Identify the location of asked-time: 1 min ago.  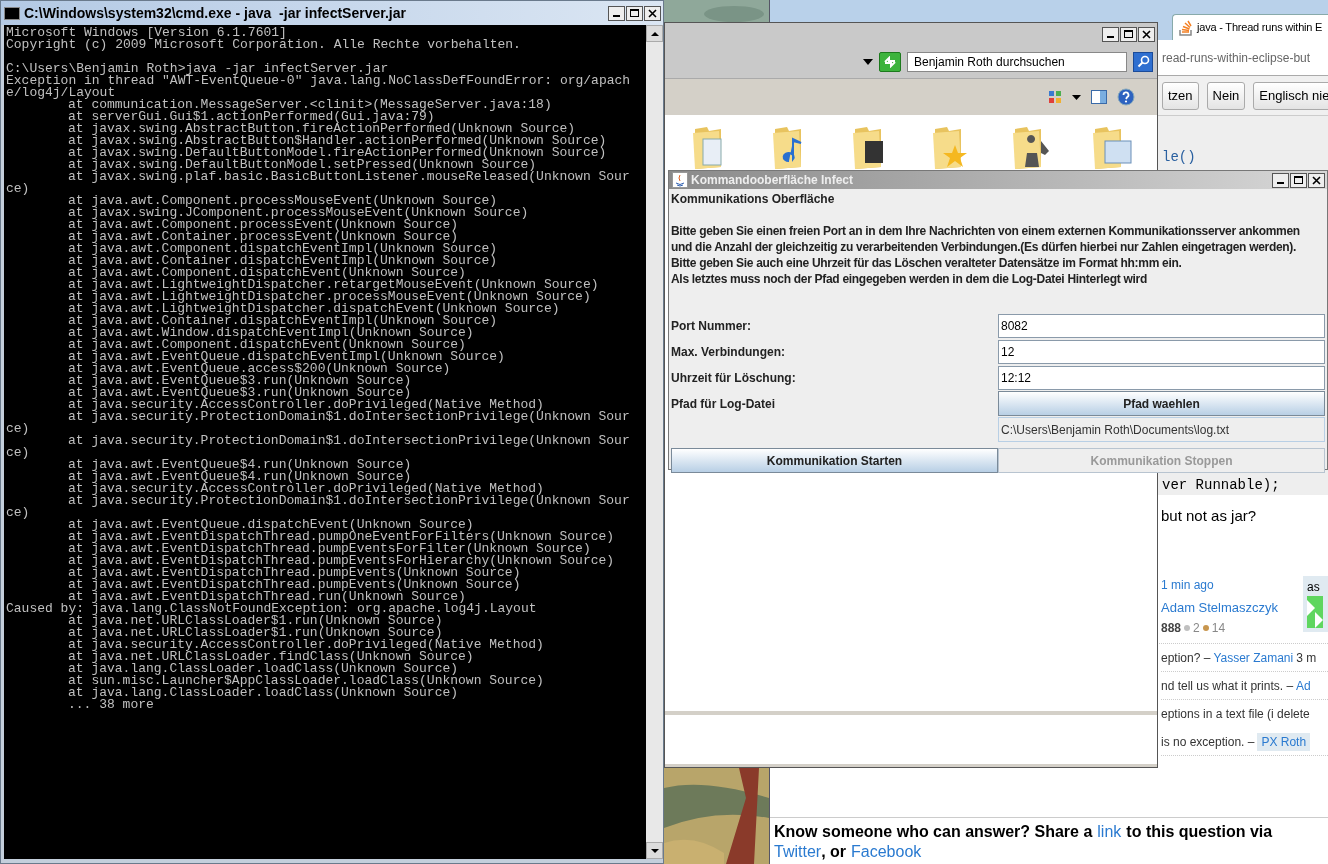
(1188, 585).